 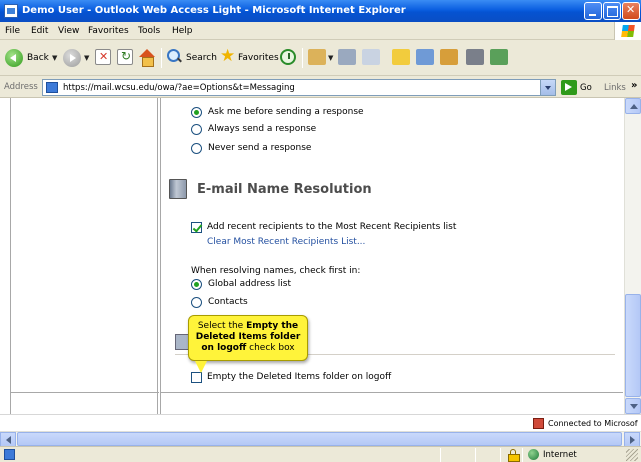 I want to click on go-button-label: Go, so click(x=586, y=88).